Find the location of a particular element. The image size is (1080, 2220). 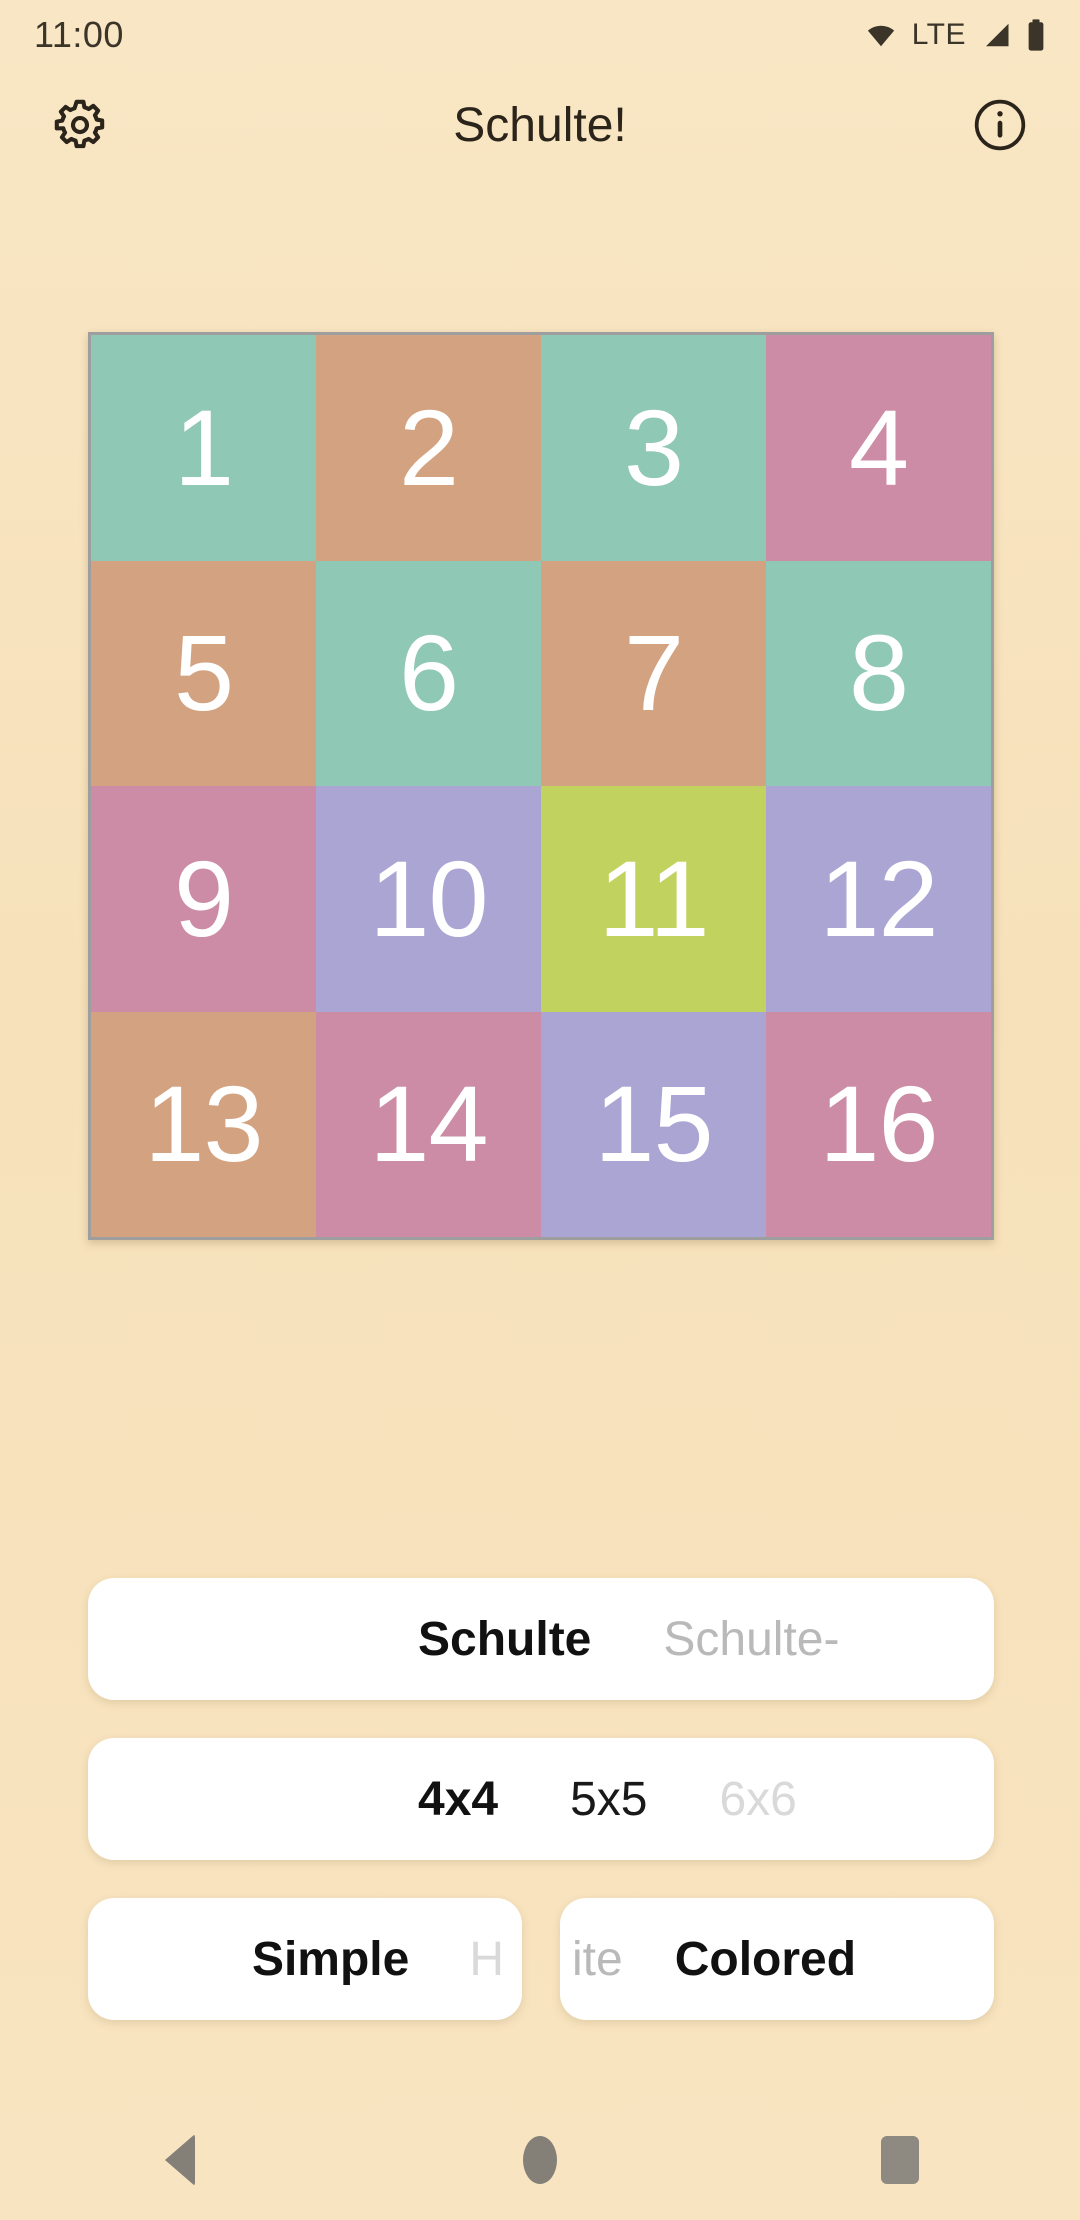

grid-cell: 15 is located at coordinates (653, 1124).